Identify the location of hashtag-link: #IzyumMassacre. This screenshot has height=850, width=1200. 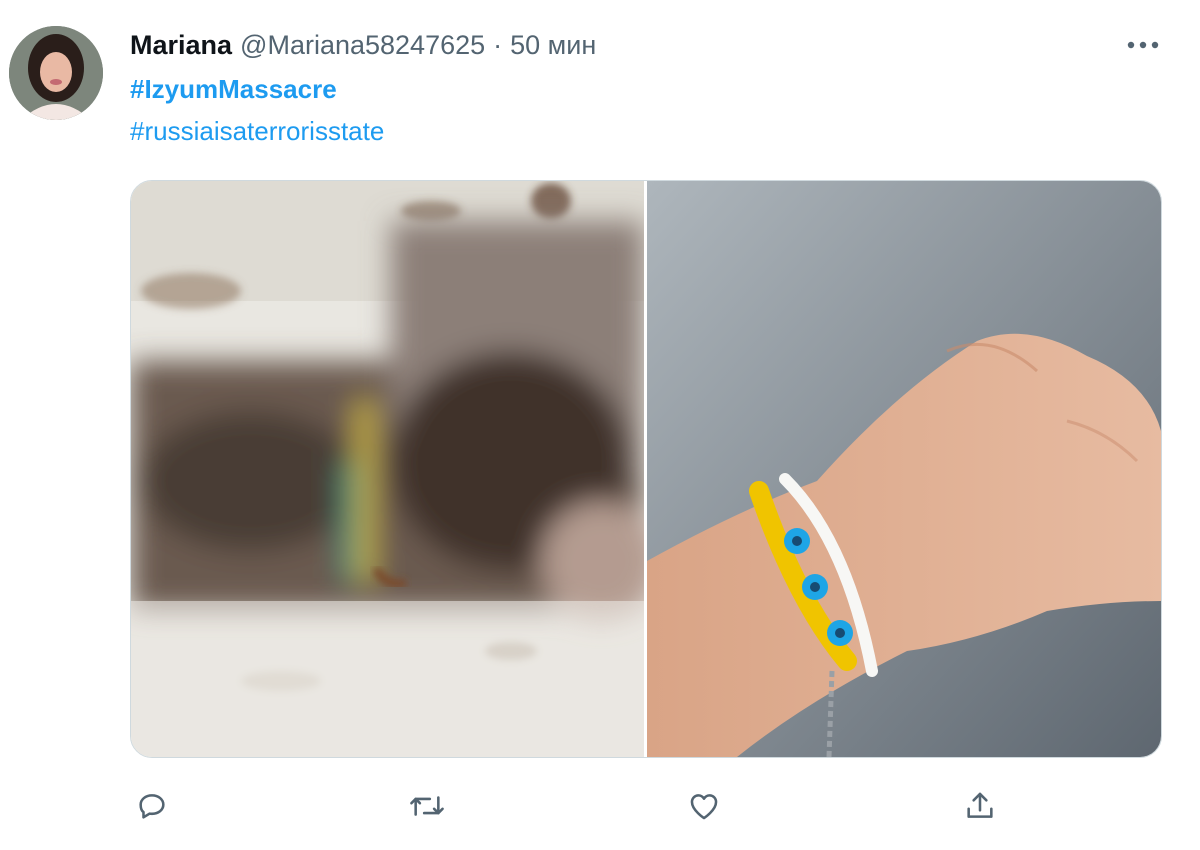
(233, 89).